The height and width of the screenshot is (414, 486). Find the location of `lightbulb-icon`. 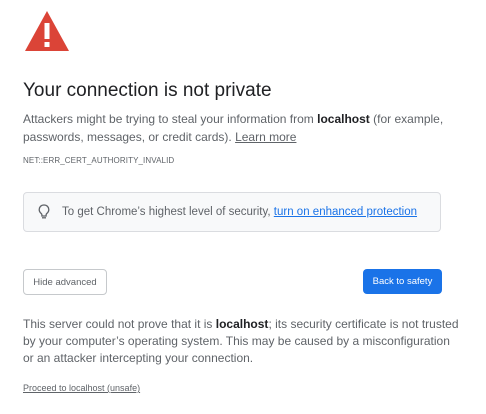

lightbulb-icon is located at coordinates (44, 211).